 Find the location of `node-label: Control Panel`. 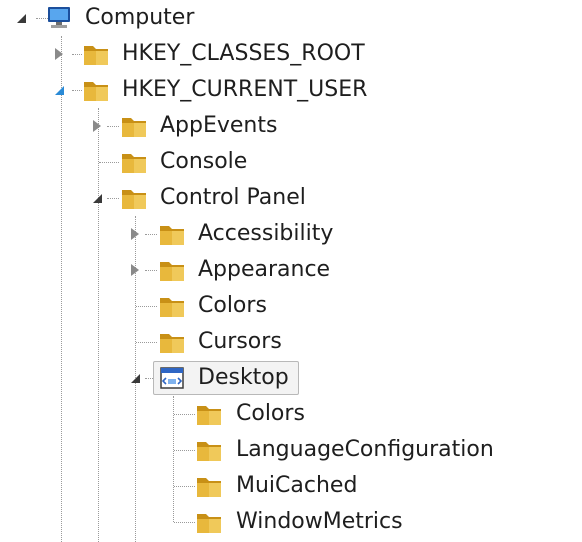

node-label: Control Panel is located at coordinates (233, 197).